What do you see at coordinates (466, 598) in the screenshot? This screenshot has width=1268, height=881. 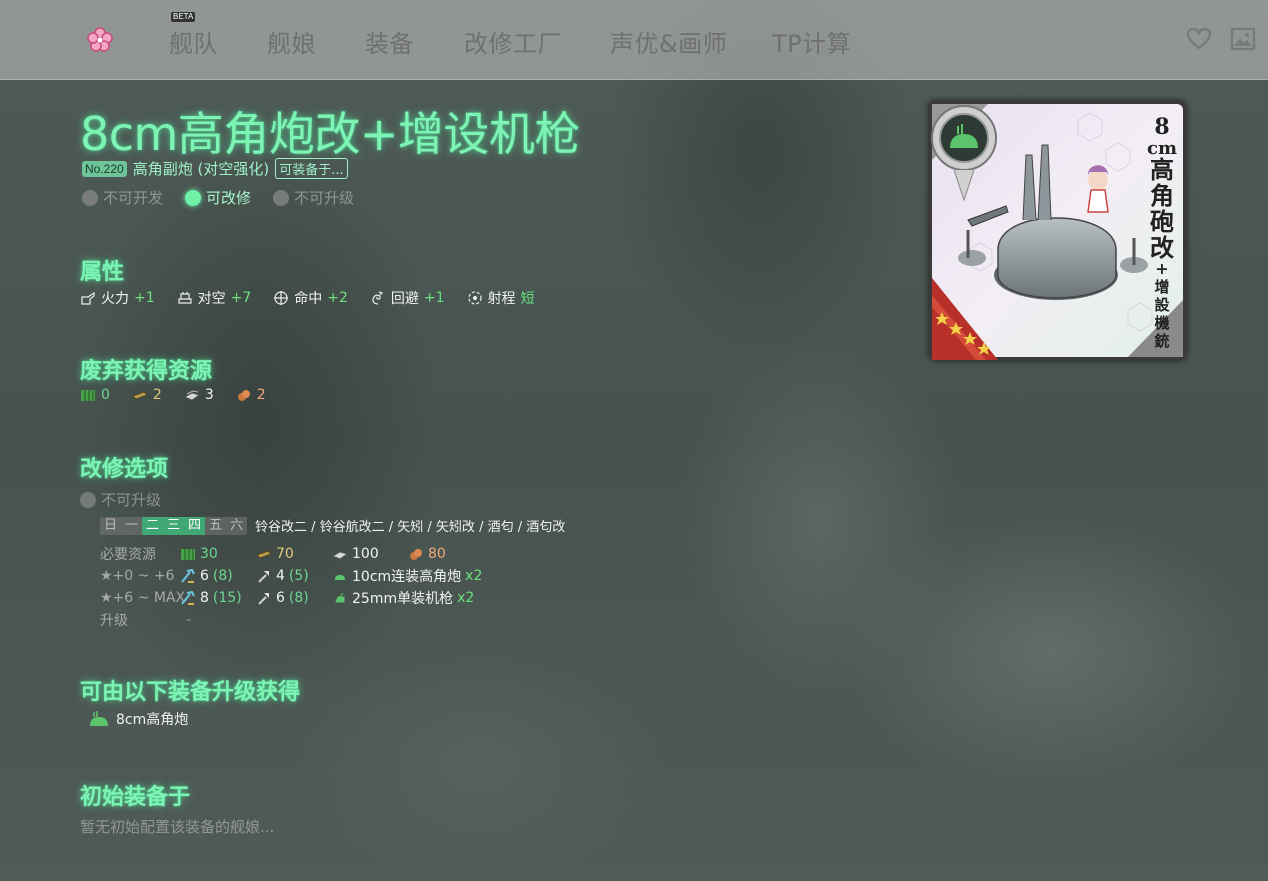 I see `stage2-item-count: x2` at bounding box center [466, 598].